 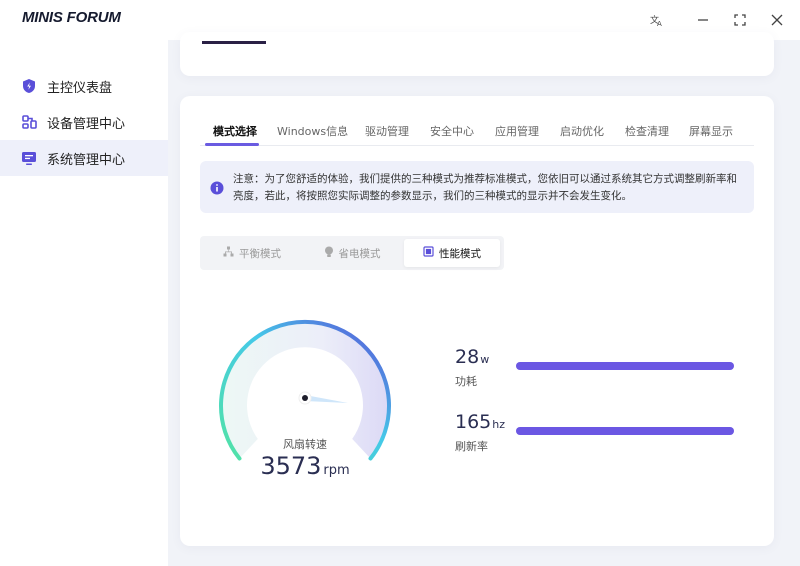 I want to click on minimize-icon, so click(x=703, y=20).